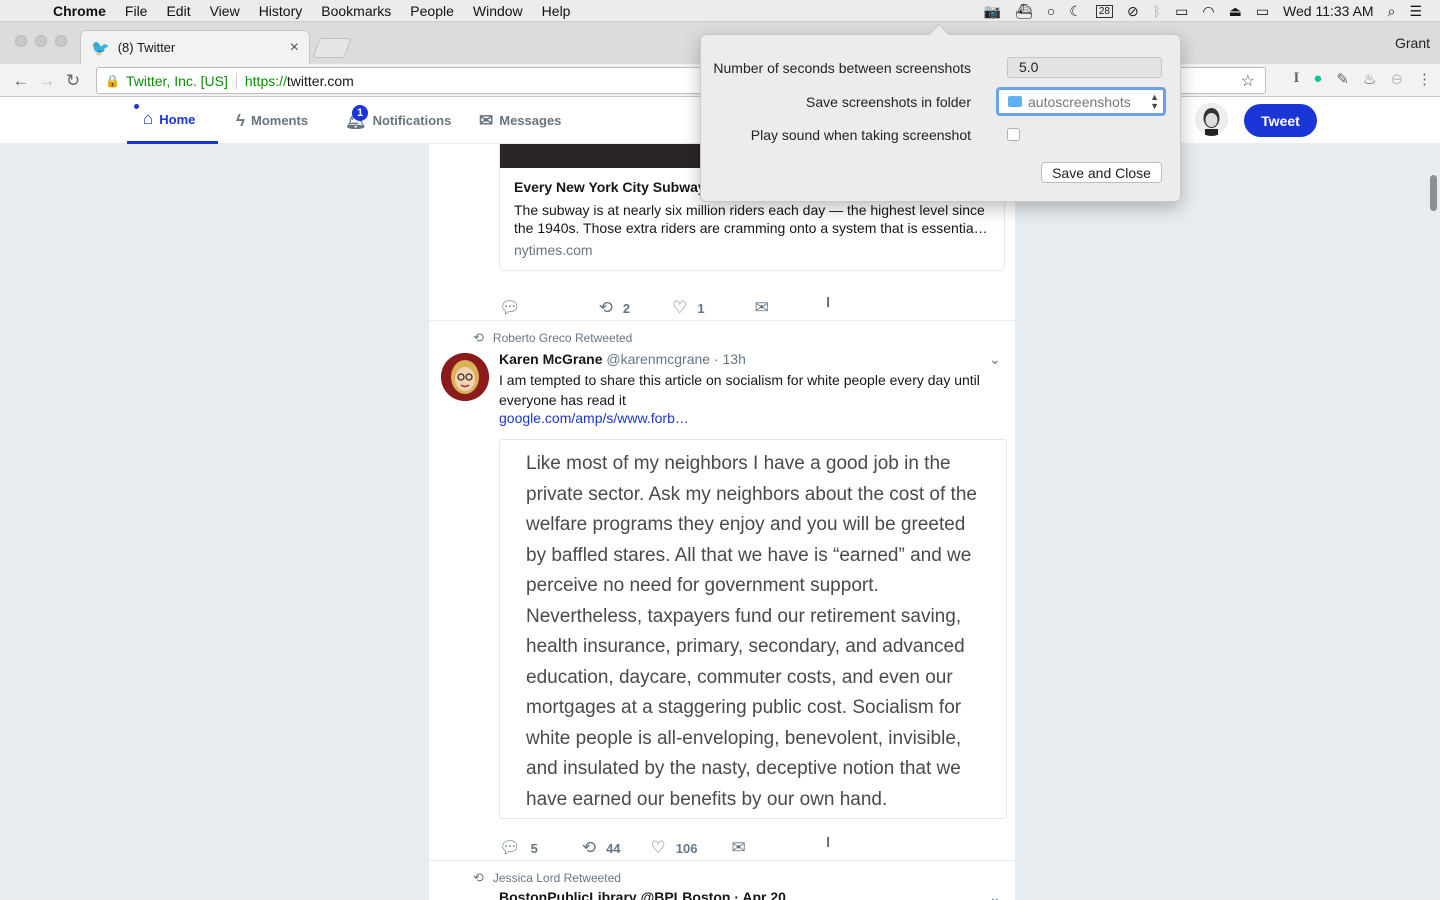 This screenshot has width=1440, height=900. Describe the element at coordinates (280, 120) in the screenshot. I see `nav-moments-label: Moments` at that location.